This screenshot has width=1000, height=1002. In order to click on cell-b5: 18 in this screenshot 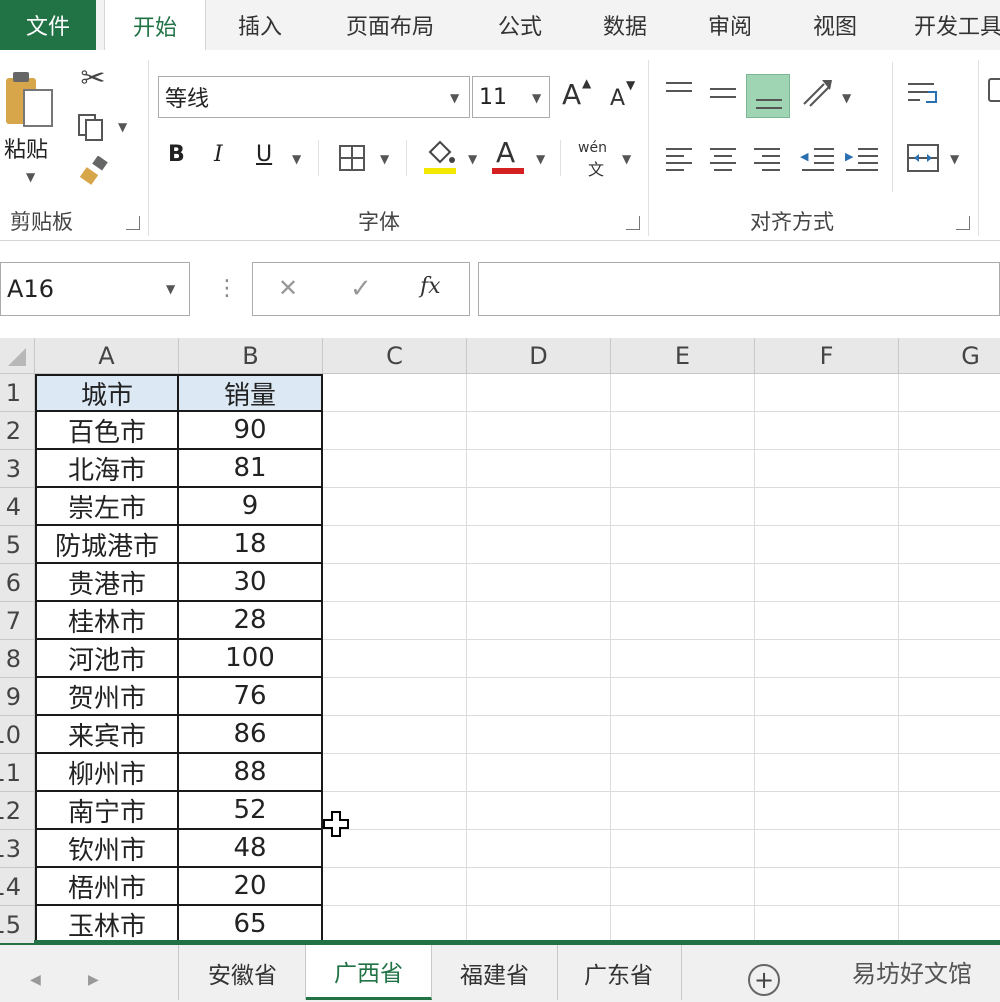, I will do `click(251, 545)`.